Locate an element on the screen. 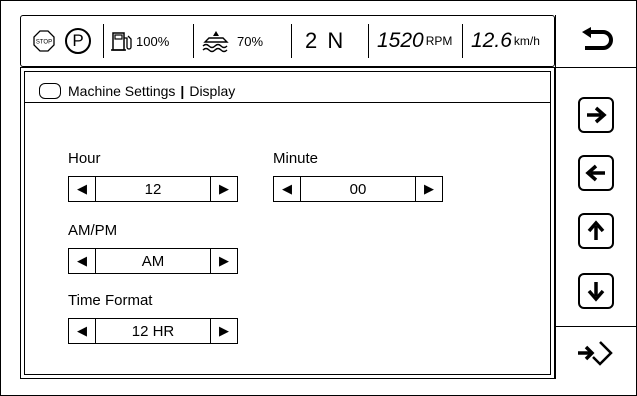  time-format-increment-button: ▶ is located at coordinates (223, 331).